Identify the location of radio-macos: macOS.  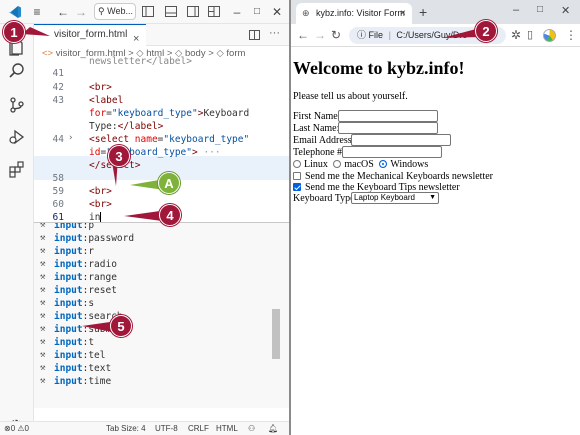
(353, 164).